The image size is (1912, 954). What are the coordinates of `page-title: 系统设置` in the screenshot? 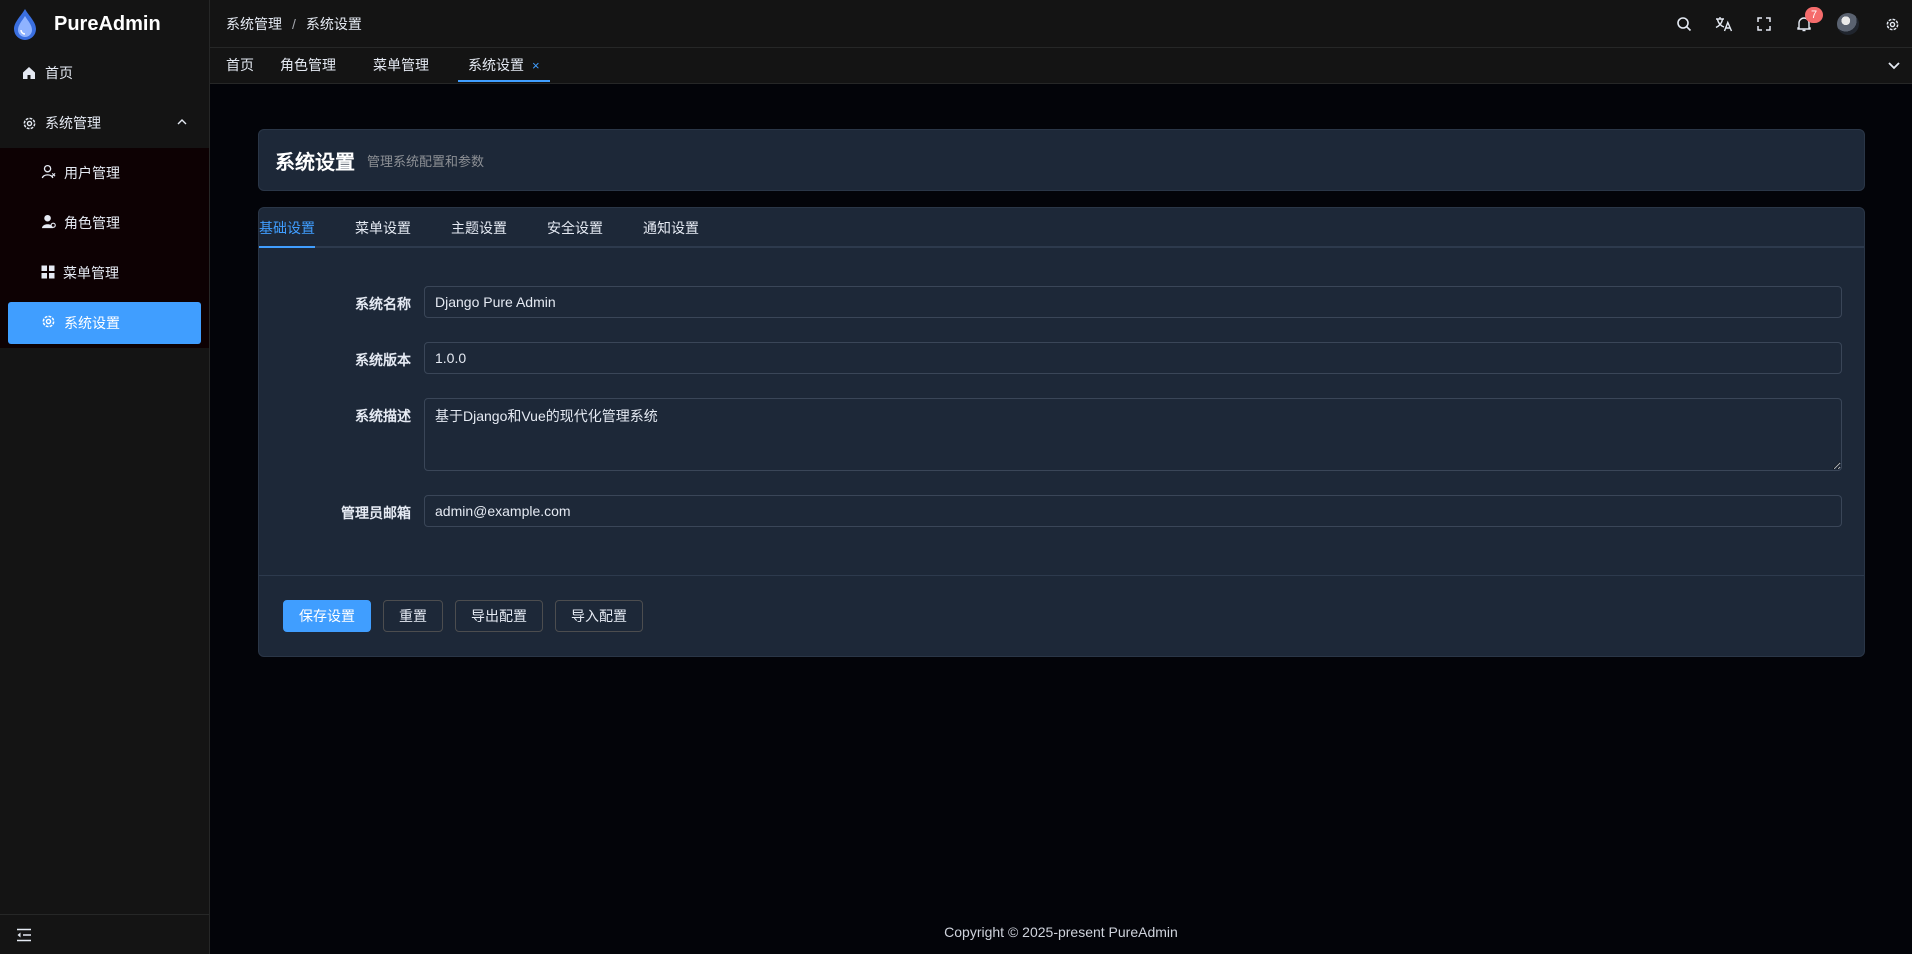 It's located at (315, 162).